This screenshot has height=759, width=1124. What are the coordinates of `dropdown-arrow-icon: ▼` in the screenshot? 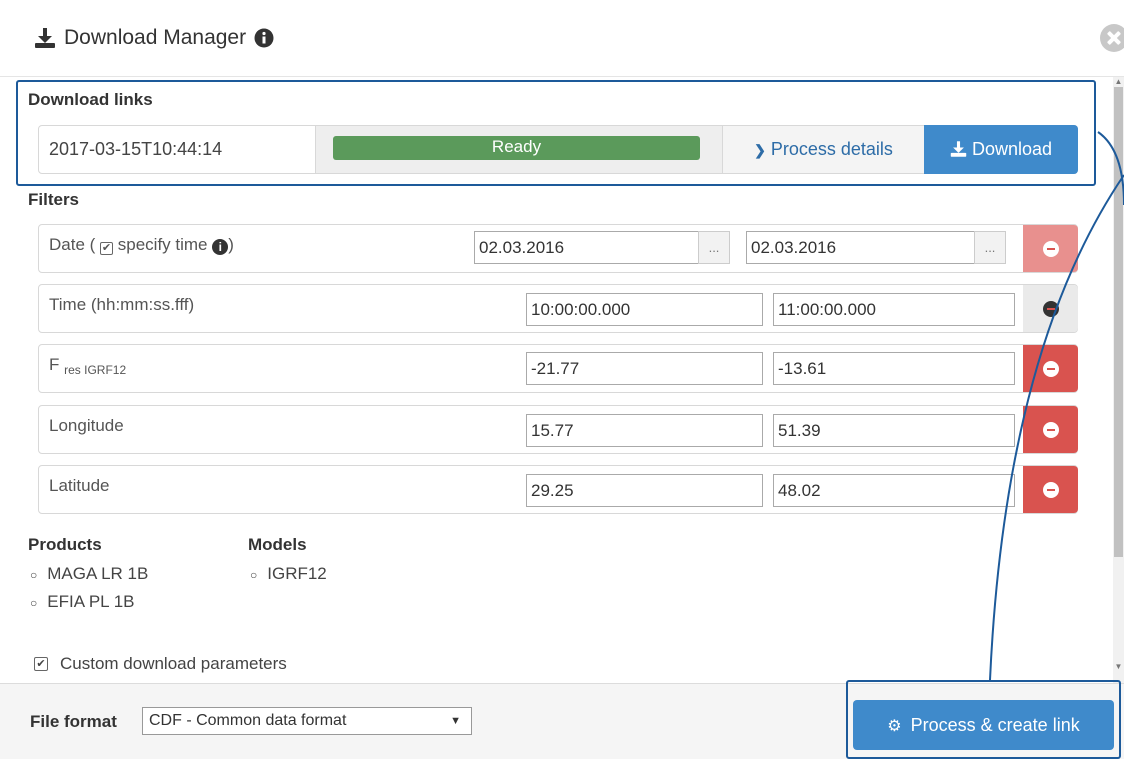 It's located at (455, 721).